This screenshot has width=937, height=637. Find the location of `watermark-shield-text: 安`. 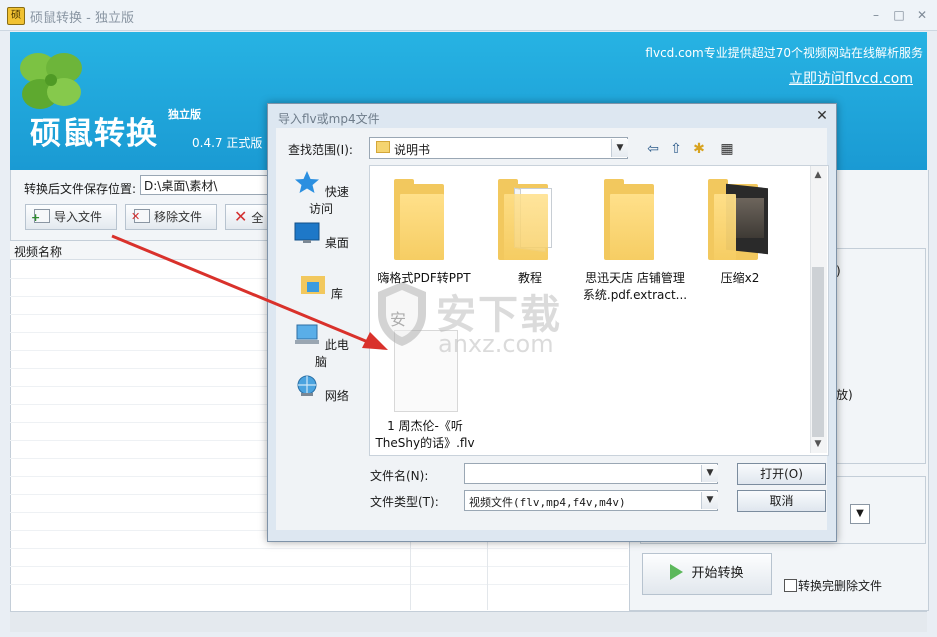

watermark-shield-text: 安 is located at coordinates (398, 319).